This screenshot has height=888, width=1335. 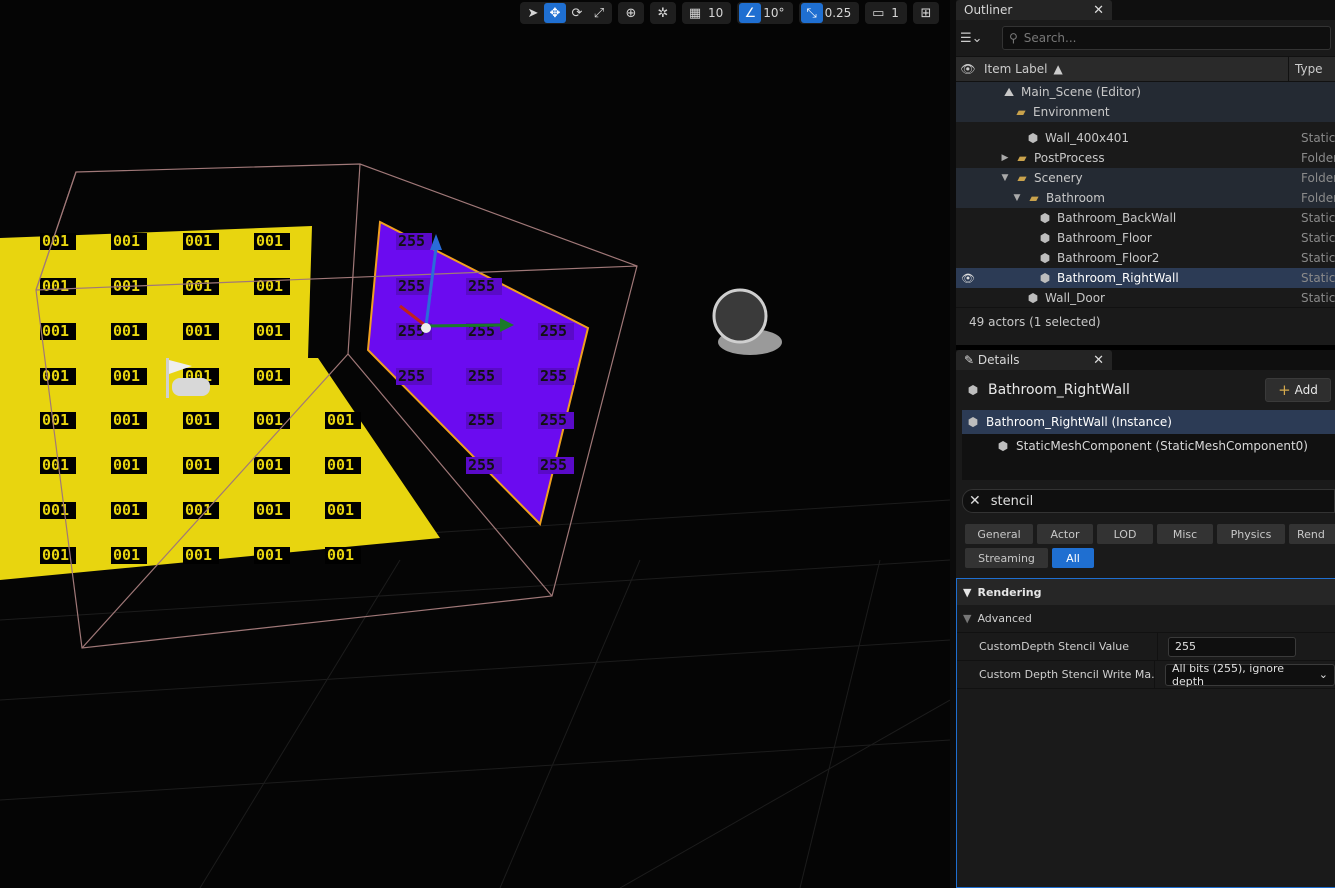 I want to click on advanced-subsection: ▼ Advanced, so click(x=1146, y=619).